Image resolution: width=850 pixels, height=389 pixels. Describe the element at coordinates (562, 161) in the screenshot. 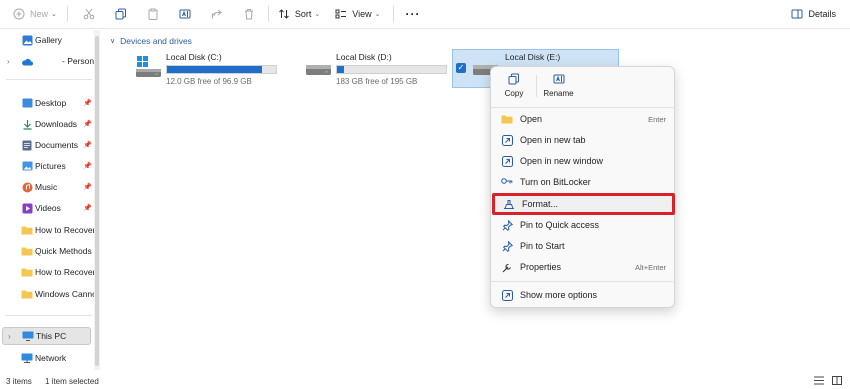

I see `menu-item-label: Open in new window` at that location.